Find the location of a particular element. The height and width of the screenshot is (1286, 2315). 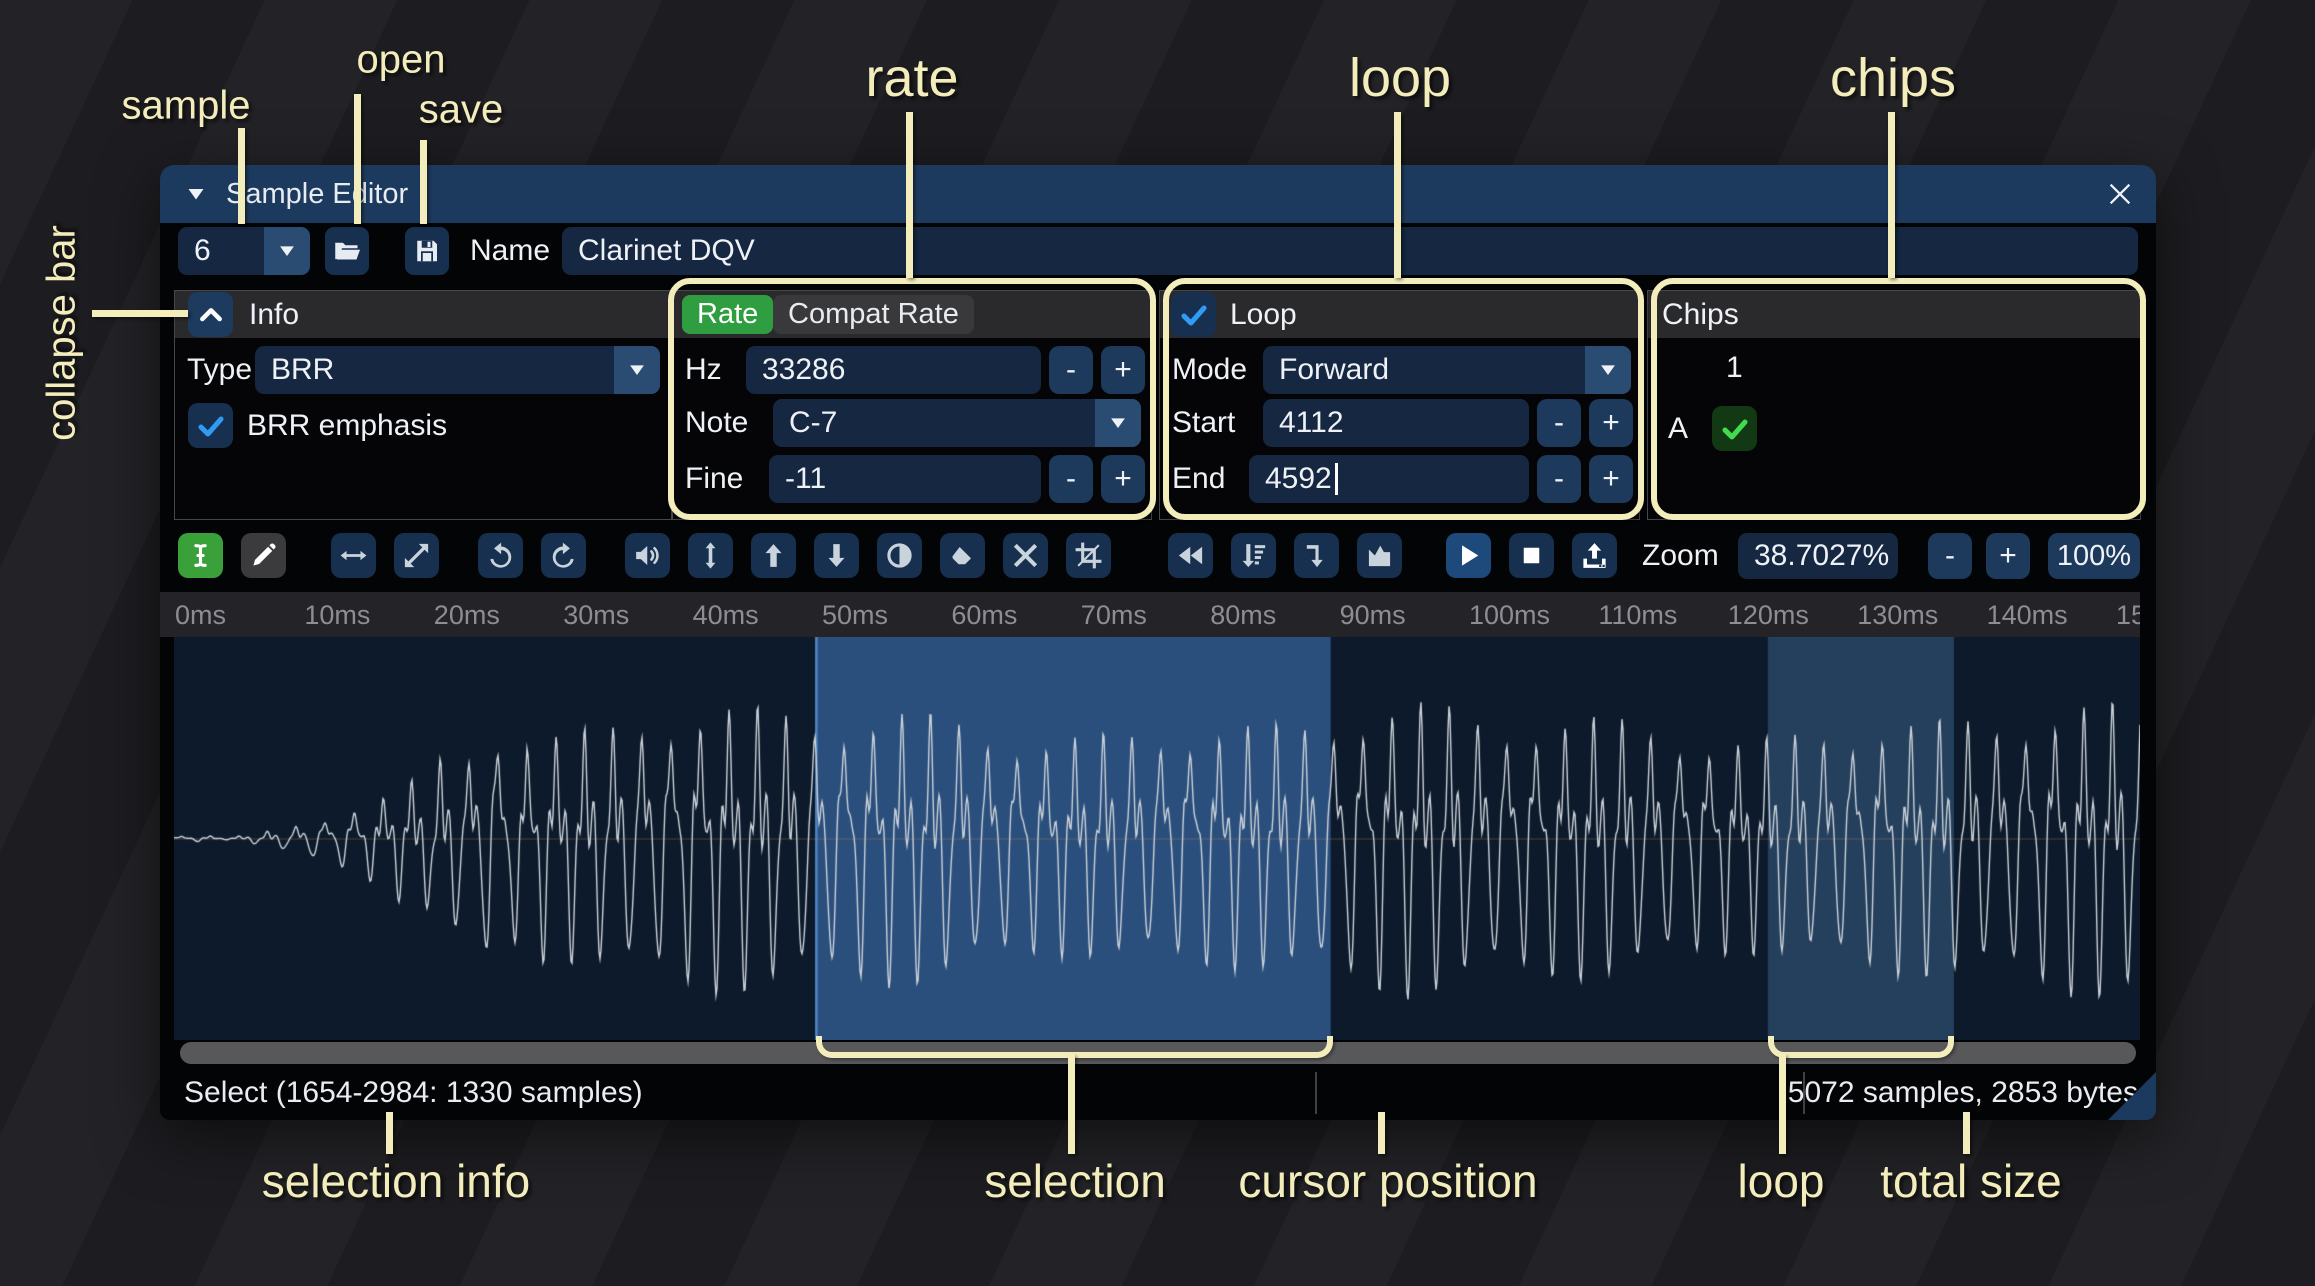

annotation-line-sample is located at coordinates (241, 176).